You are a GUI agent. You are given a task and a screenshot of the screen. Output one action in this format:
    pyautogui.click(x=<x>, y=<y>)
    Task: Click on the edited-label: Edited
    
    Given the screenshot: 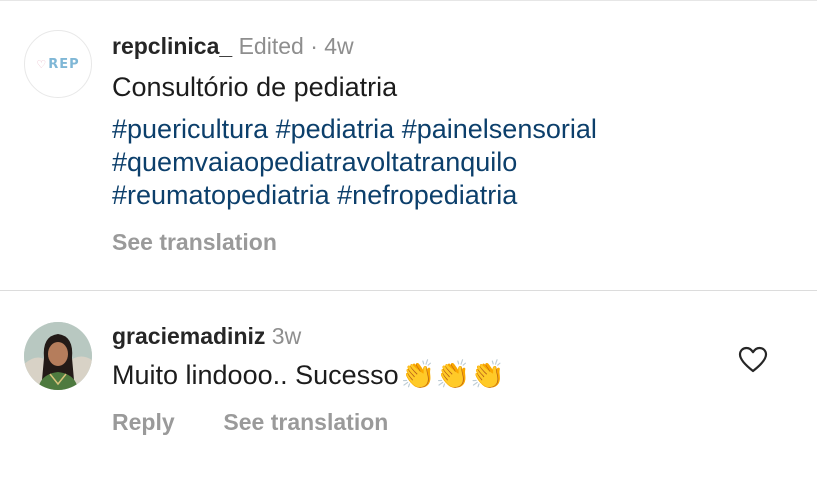 What is the action you would take?
    pyautogui.click(x=271, y=46)
    